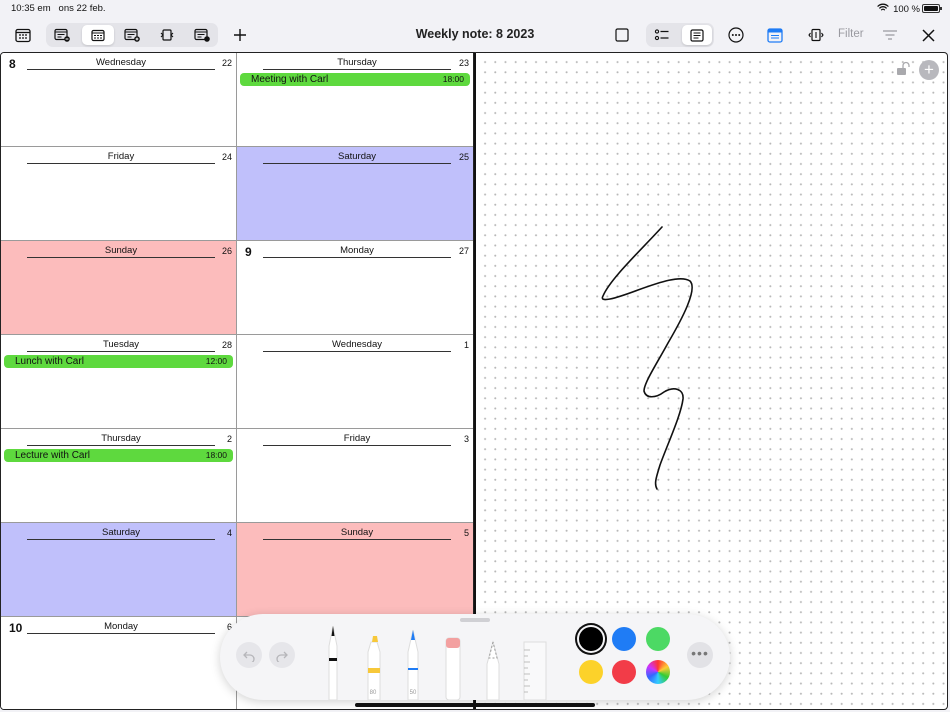 The height and width of the screenshot is (712, 950). I want to click on day-cell: Wednesday 1, so click(355, 382).